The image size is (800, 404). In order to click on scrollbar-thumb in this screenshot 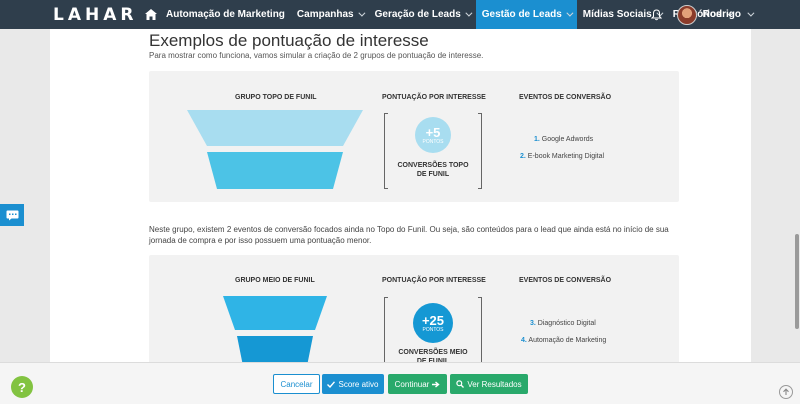, I will do `click(797, 281)`.